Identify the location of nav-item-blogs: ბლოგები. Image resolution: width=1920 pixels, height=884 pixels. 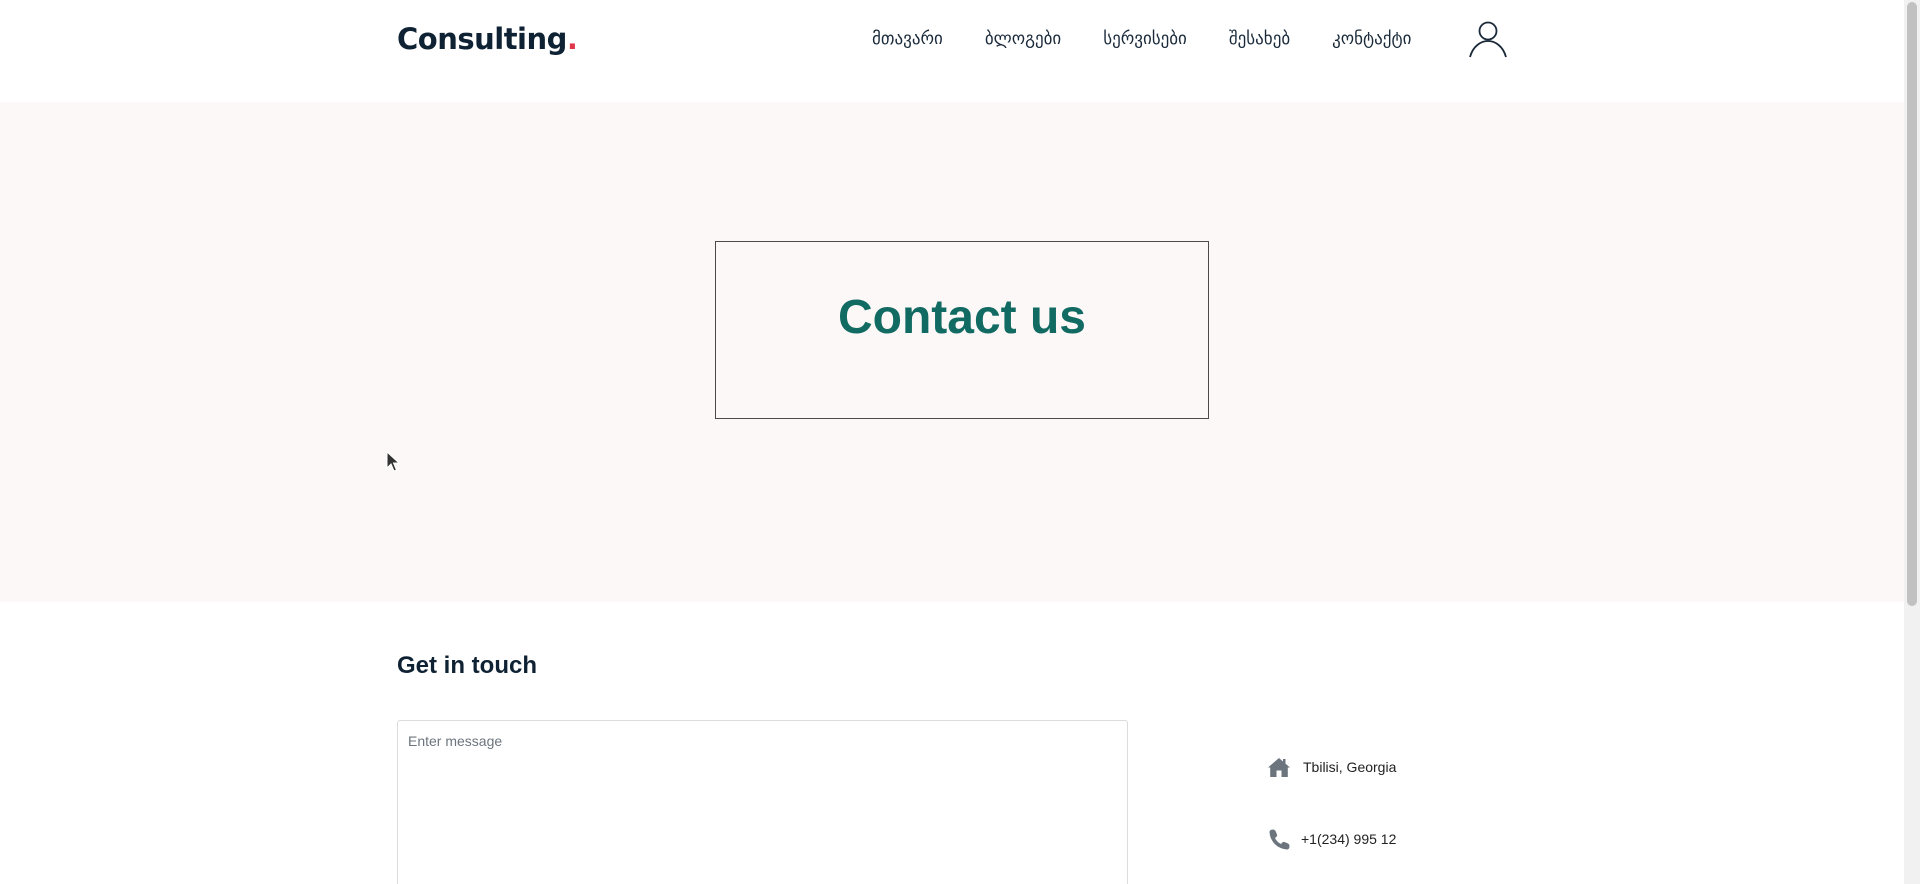
(1023, 39).